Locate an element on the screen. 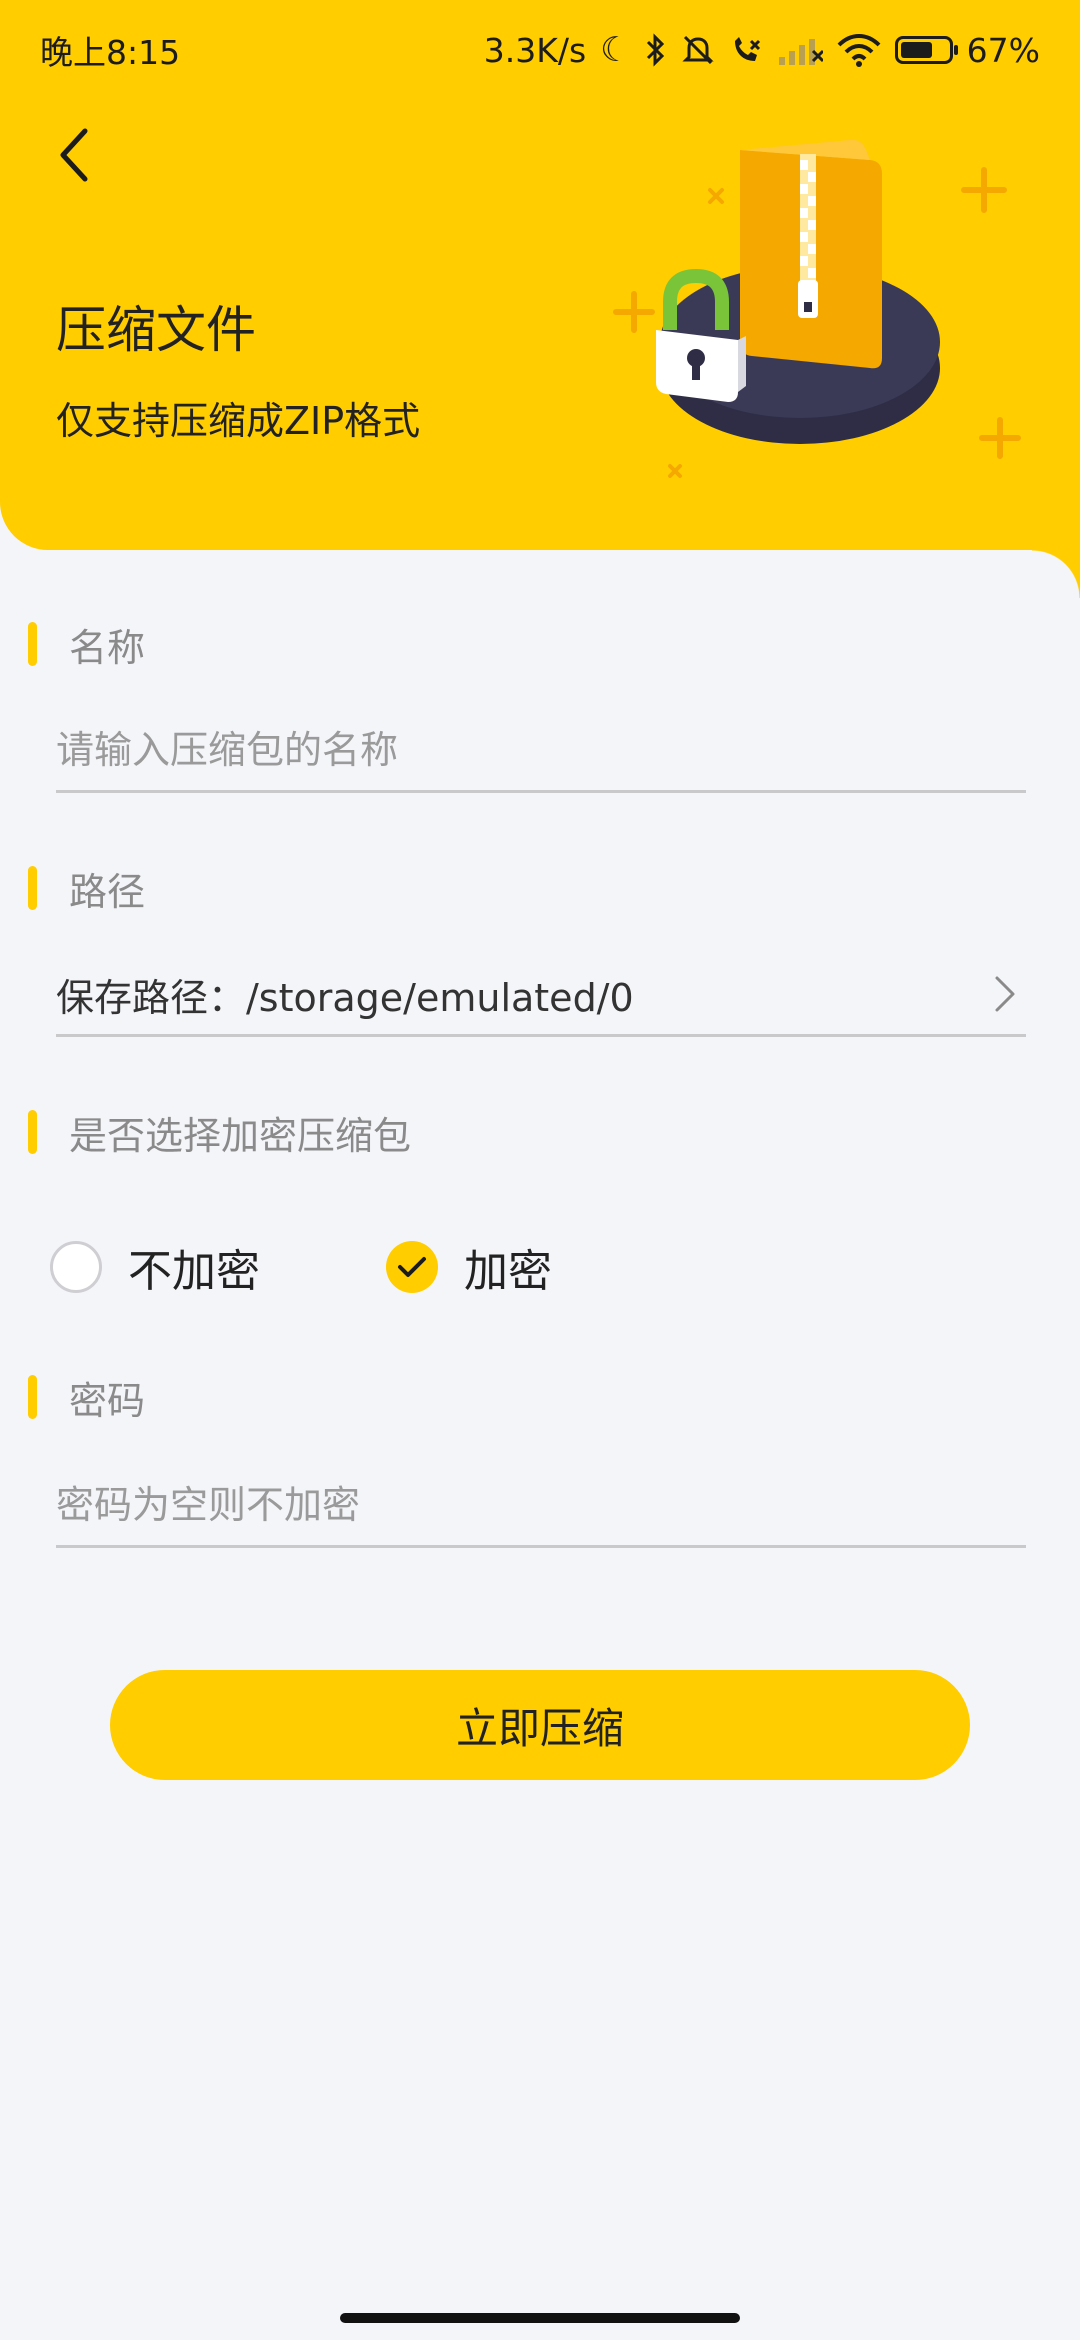 The height and width of the screenshot is (2340, 1080). radio-checked-icon is located at coordinates (412, 1267).